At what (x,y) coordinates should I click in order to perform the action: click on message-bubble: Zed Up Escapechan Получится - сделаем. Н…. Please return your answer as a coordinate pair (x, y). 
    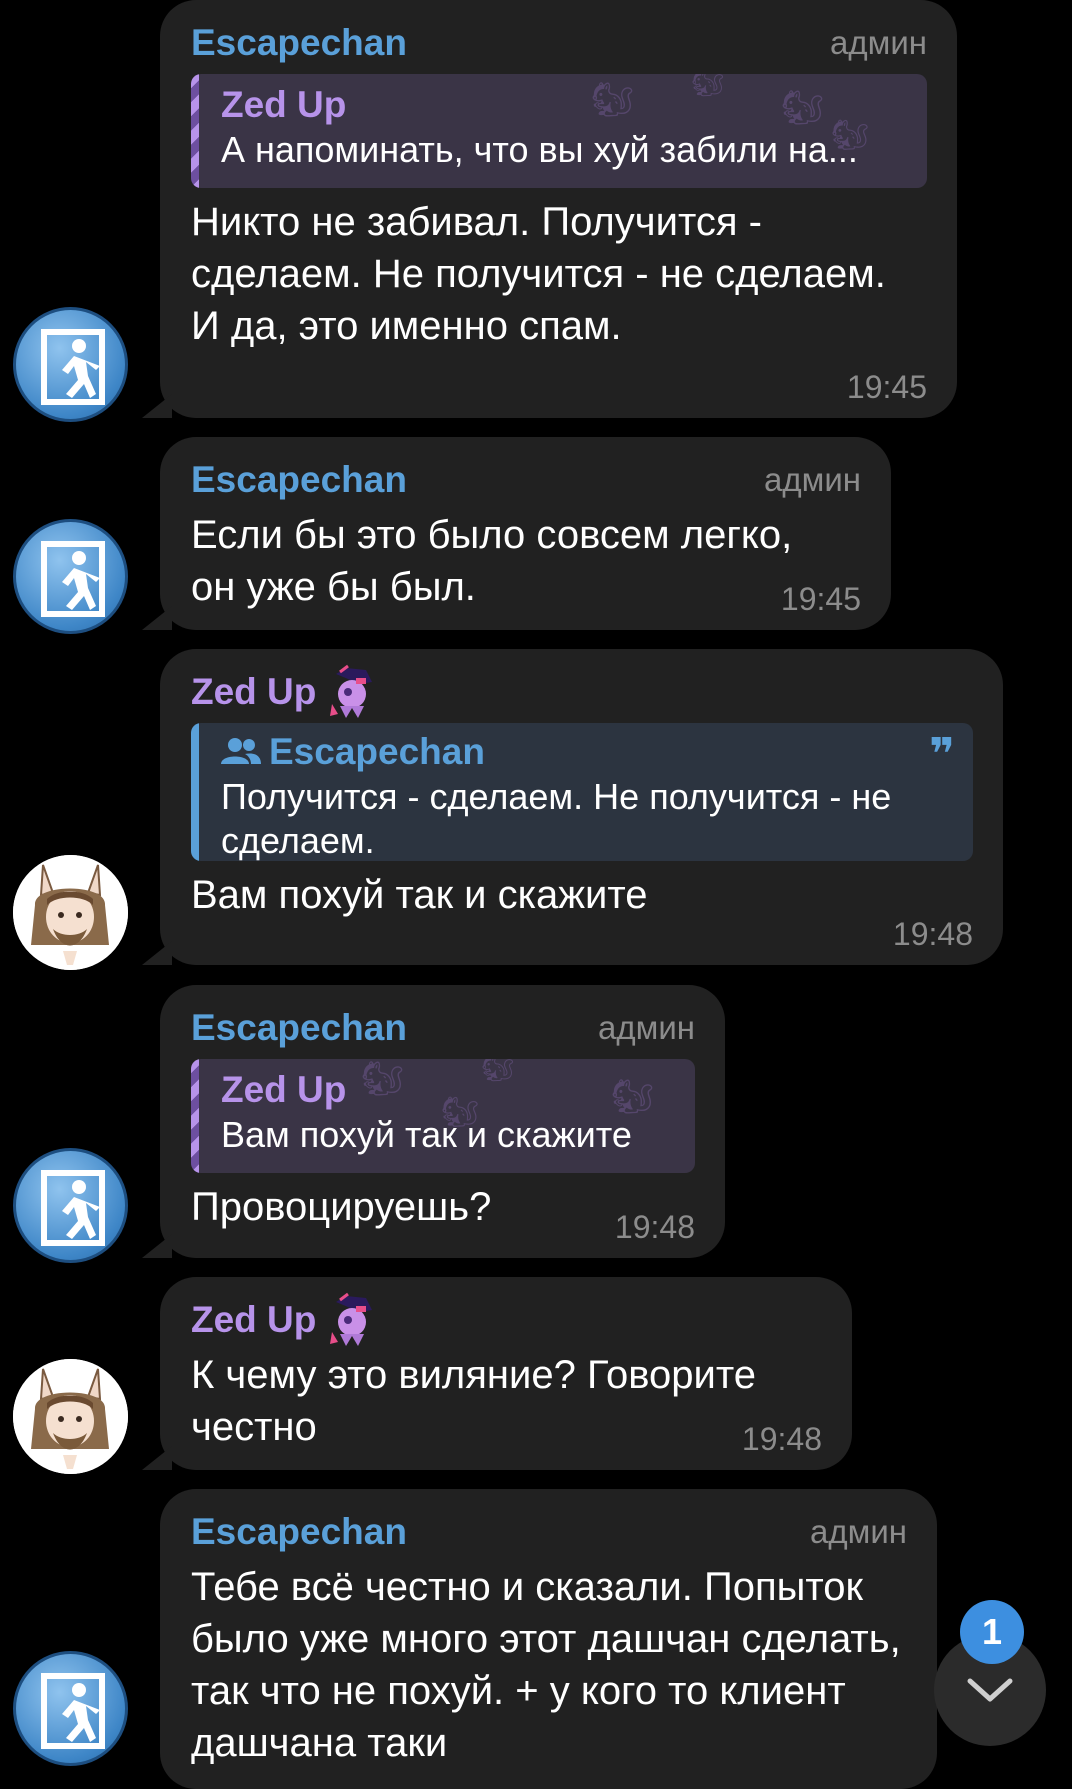
    Looking at the image, I should click on (581, 807).